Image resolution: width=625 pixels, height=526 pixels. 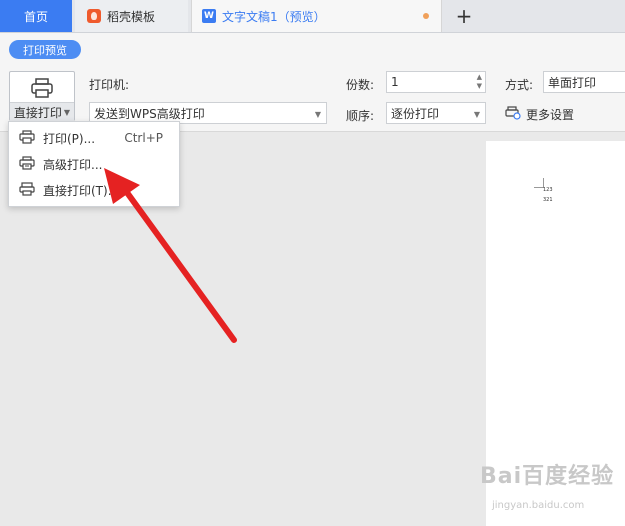 What do you see at coordinates (550, 115) in the screenshot?
I see `more-settings-label: 更多设置` at bounding box center [550, 115].